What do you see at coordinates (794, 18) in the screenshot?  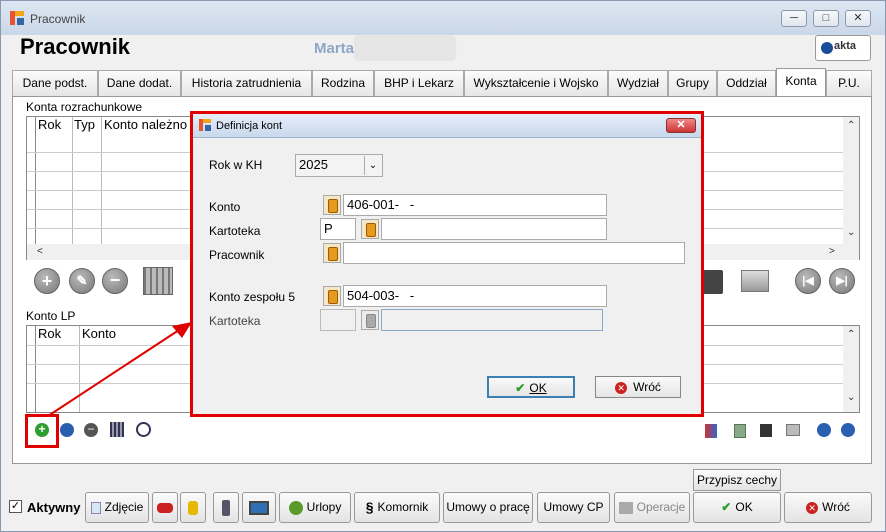 I see `minimize-button: ─` at bounding box center [794, 18].